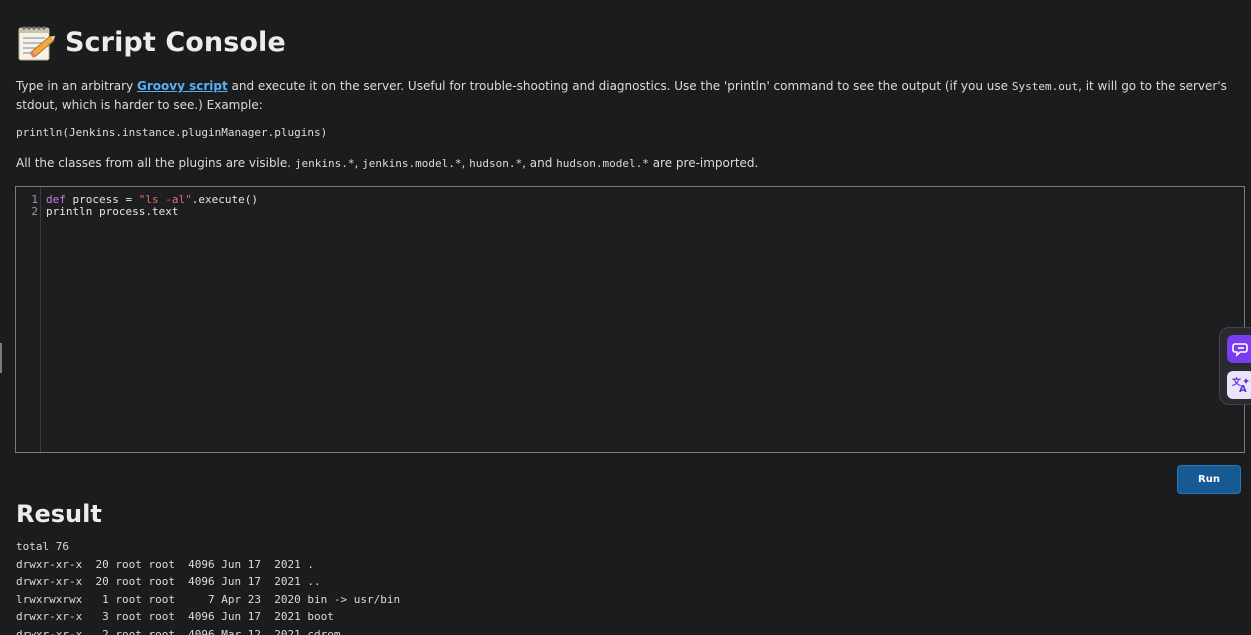  What do you see at coordinates (175, 42) in the screenshot?
I see `page-title: Script Console` at bounding box center [175, 42].